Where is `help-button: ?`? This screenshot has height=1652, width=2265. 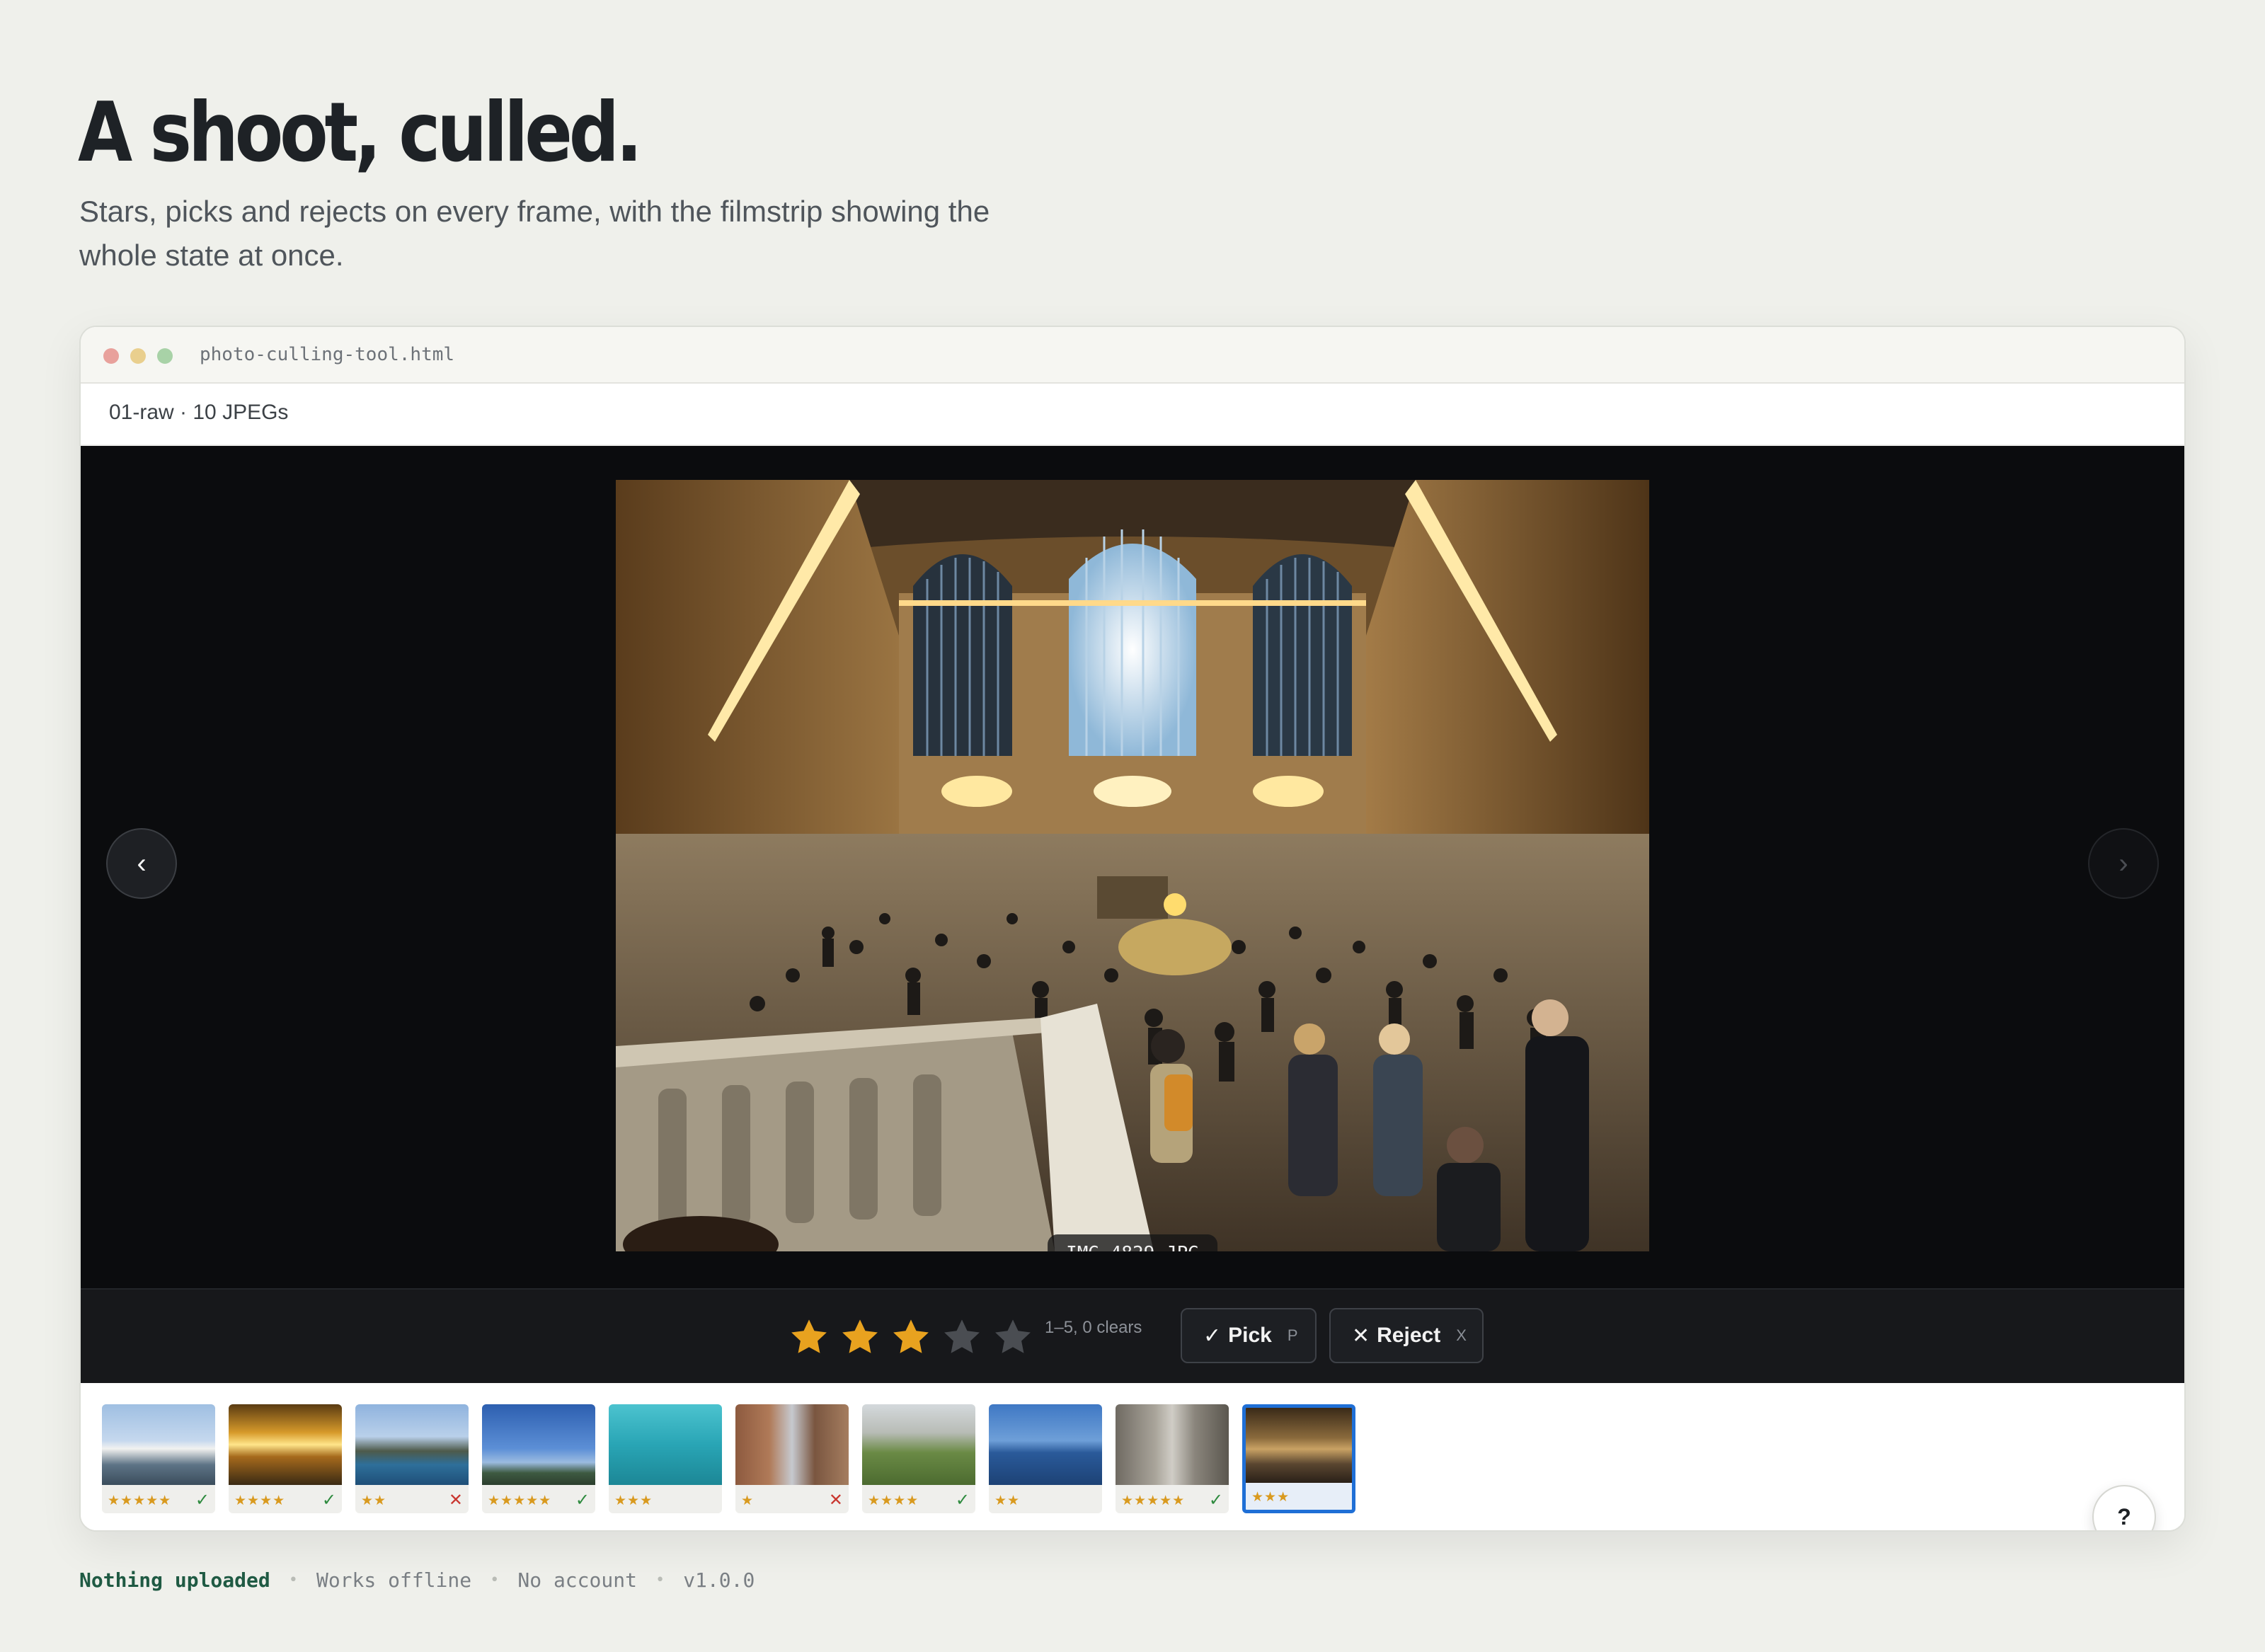
help-button: ? is located at coordinates (2124, 1508).